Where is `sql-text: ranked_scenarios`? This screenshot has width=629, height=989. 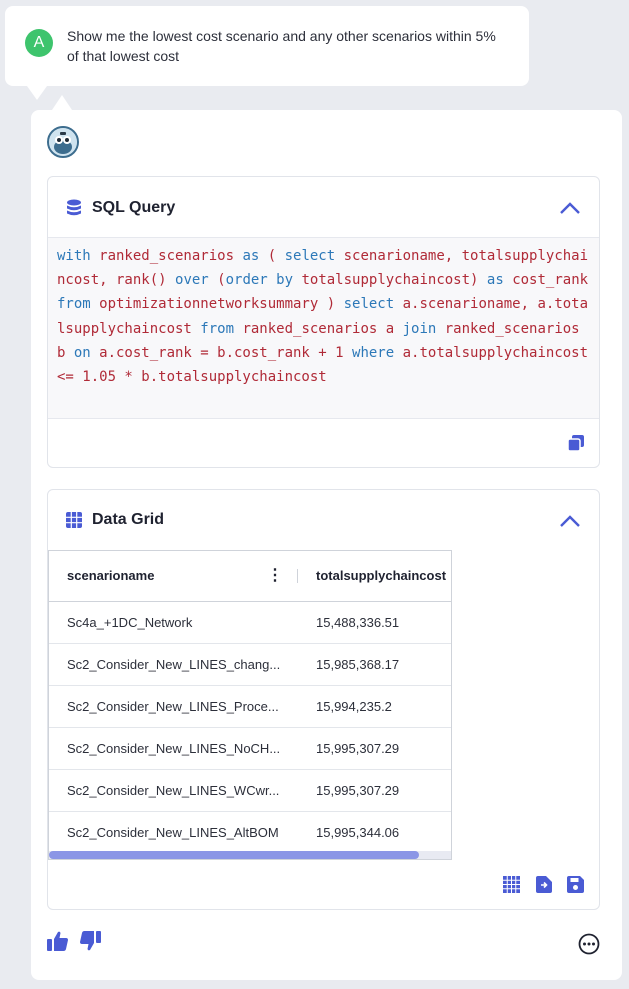
sql-text: ranked_scenarios is located at coordinates (166, 256).